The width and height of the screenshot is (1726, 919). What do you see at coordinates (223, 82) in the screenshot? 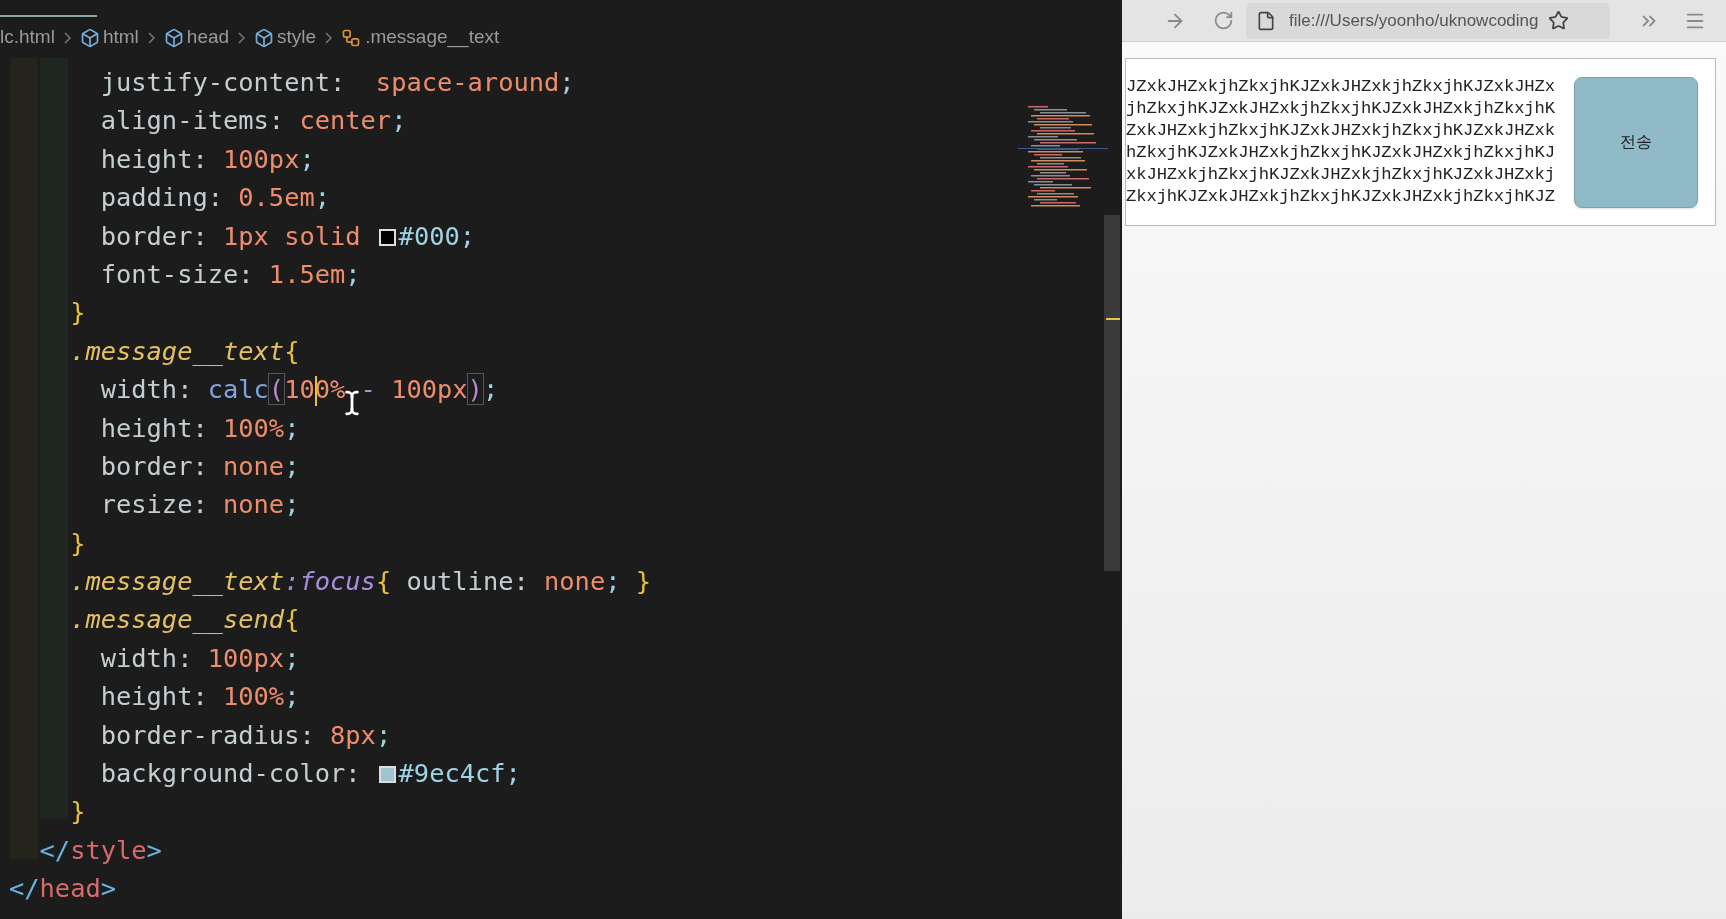
I see `css-property: justify-content:` at bounding box center [223, 82].